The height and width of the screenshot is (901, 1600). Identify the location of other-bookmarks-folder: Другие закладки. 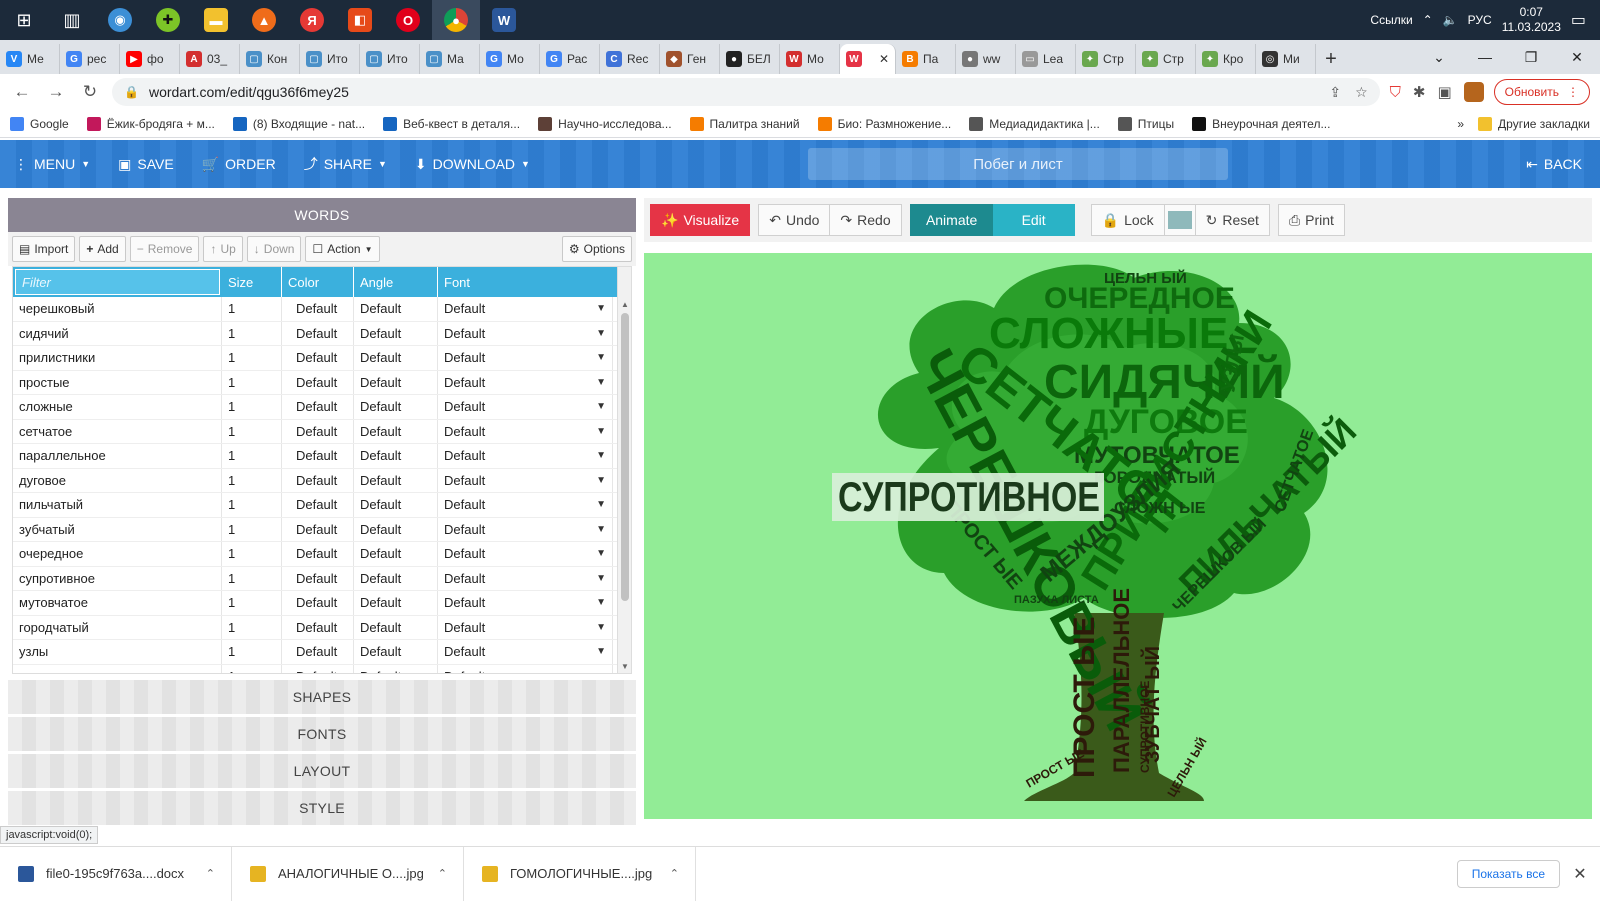
(1534, 123).